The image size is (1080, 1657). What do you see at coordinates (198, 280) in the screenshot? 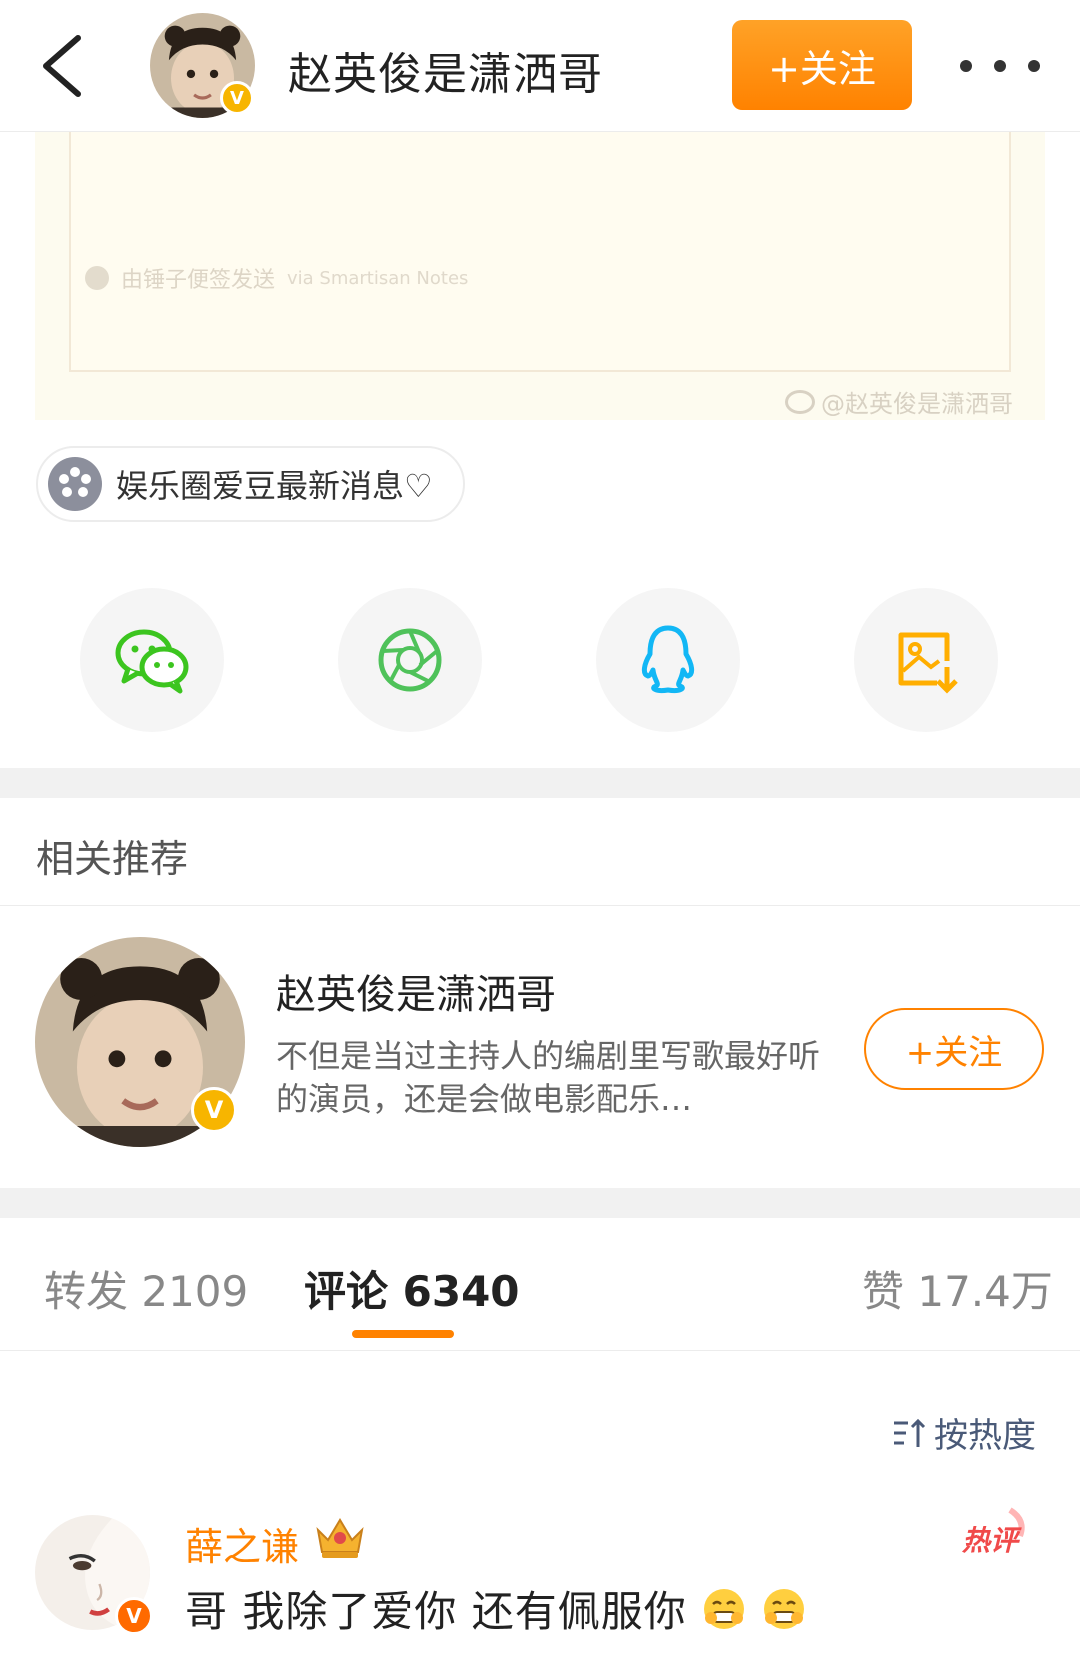
I see `note-source-cn: 由锤子便签发送` at bounding box center [198, 280].